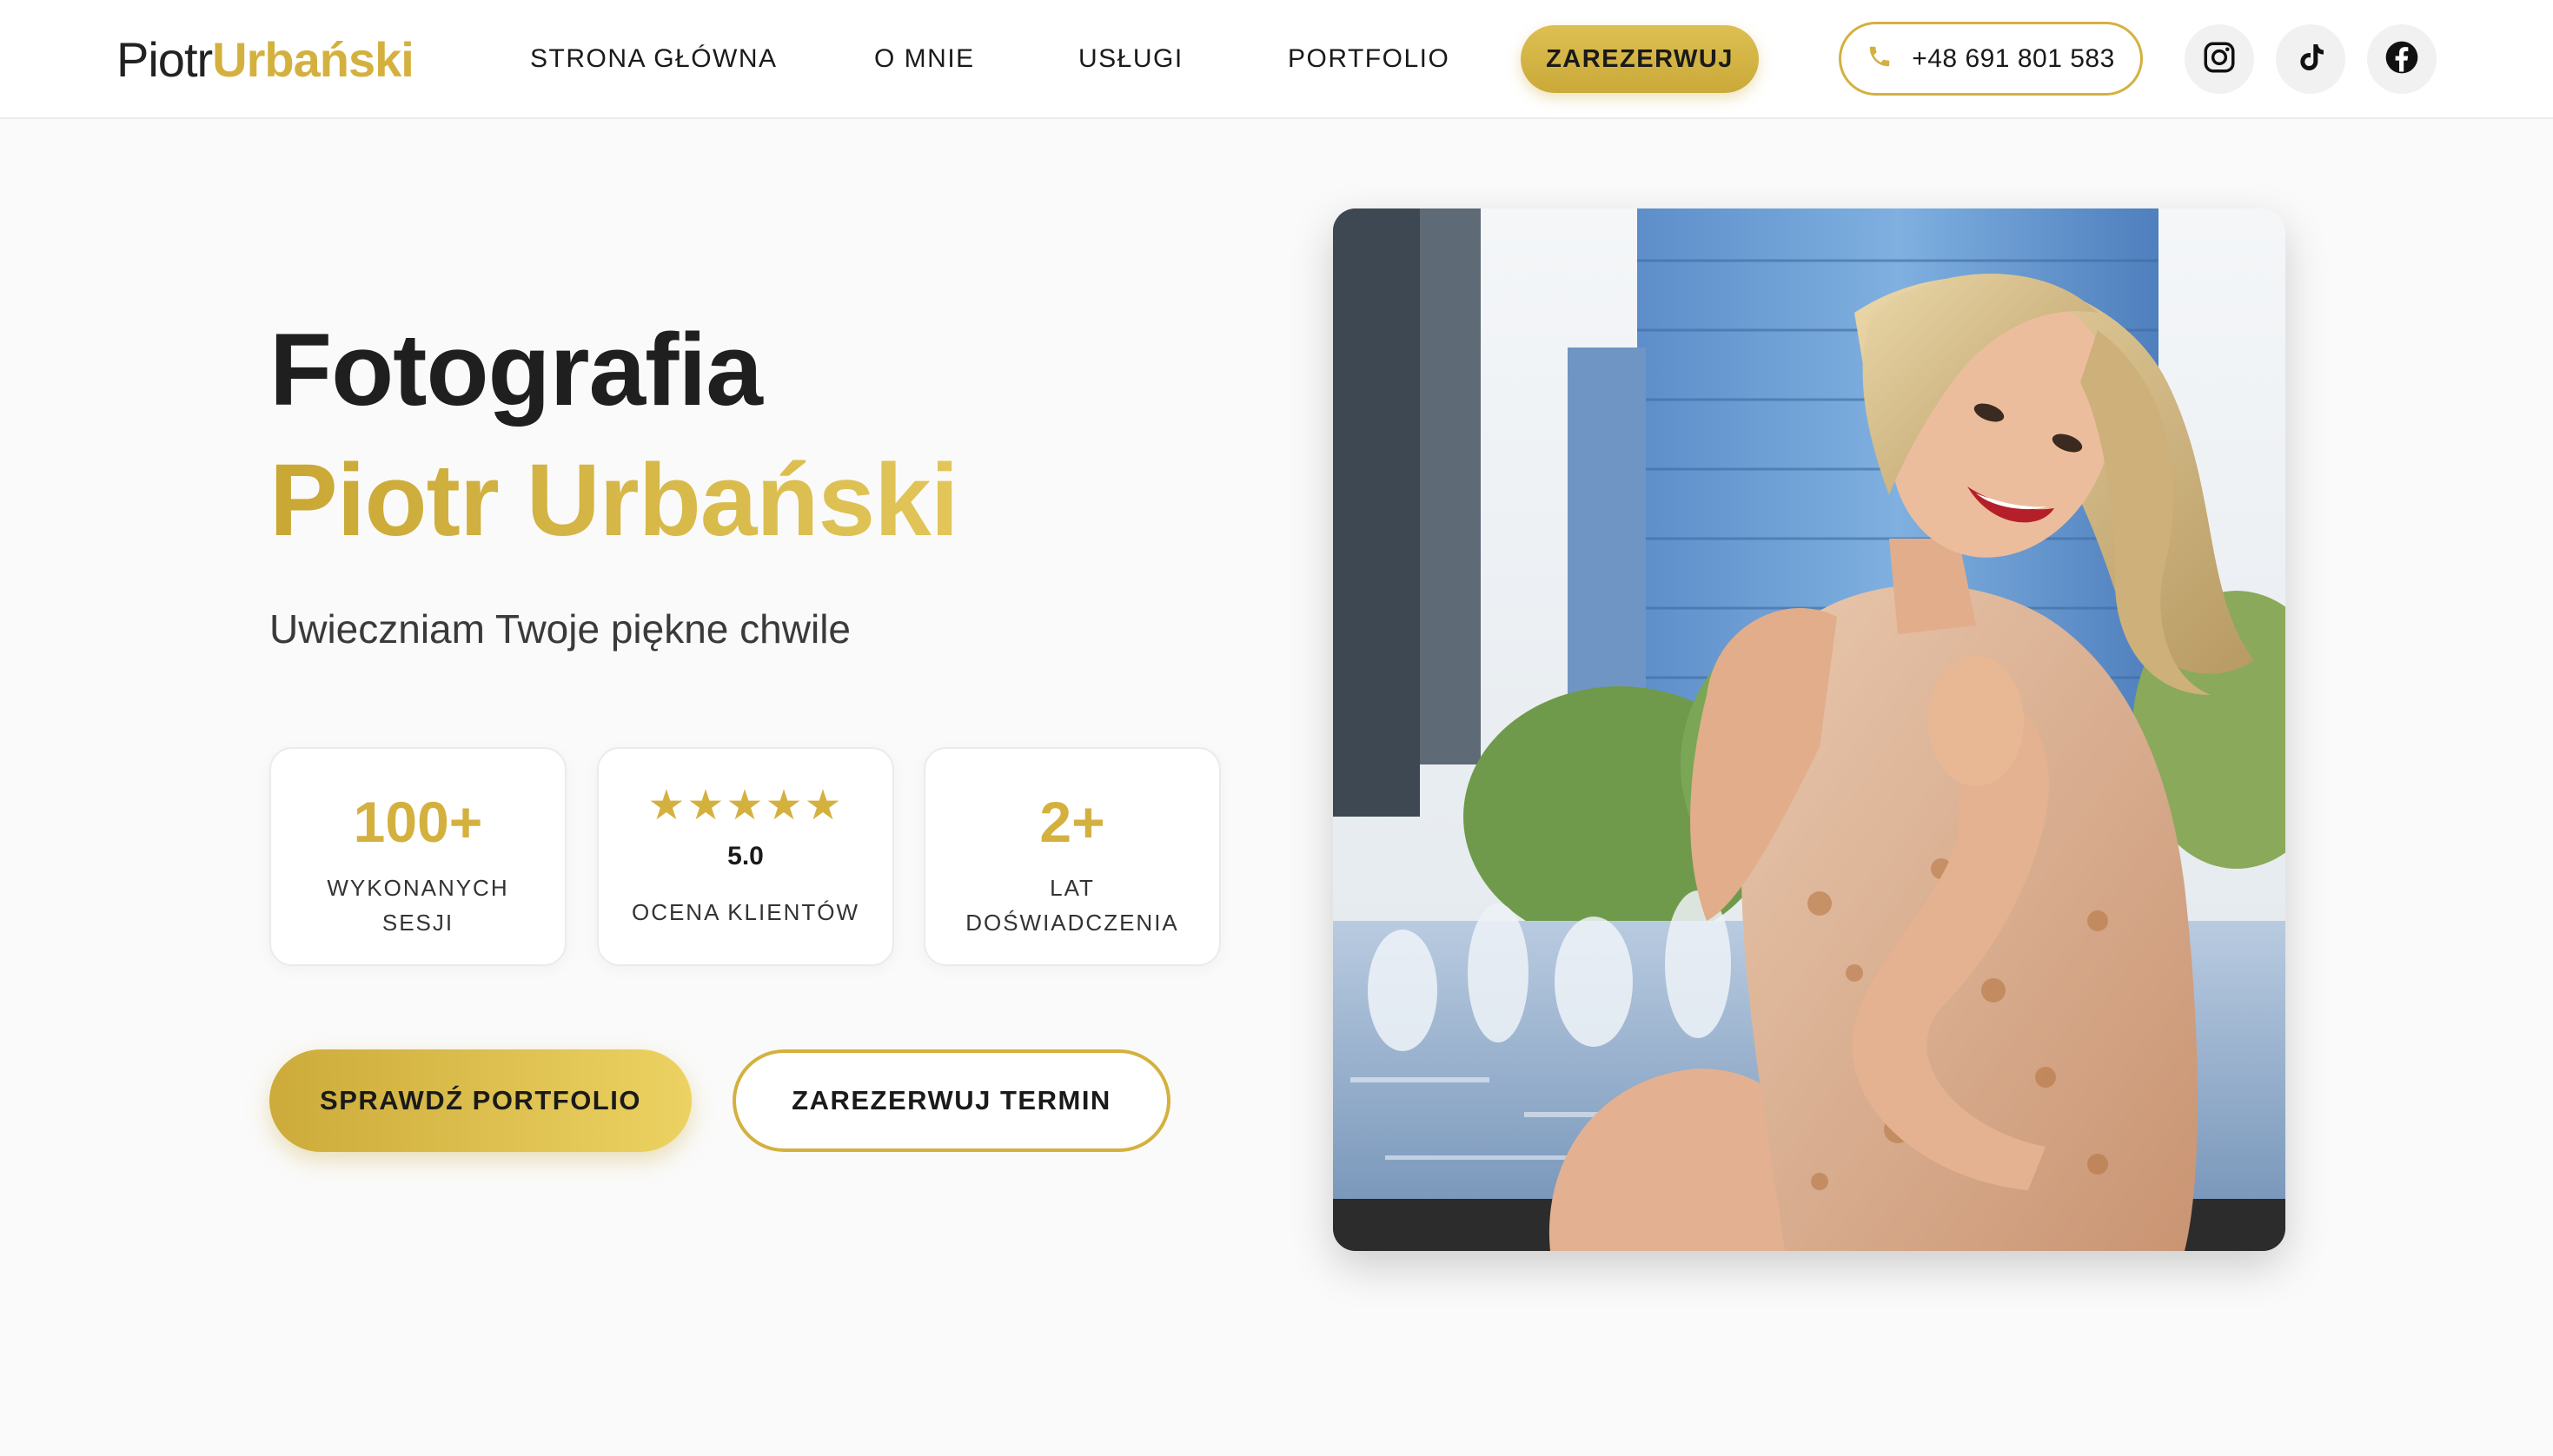  What do you see at coordinates (1640, 59) in the screenshot?
I see `book-button: ZAREZERWUJ` at bounding box center [1640, 59].